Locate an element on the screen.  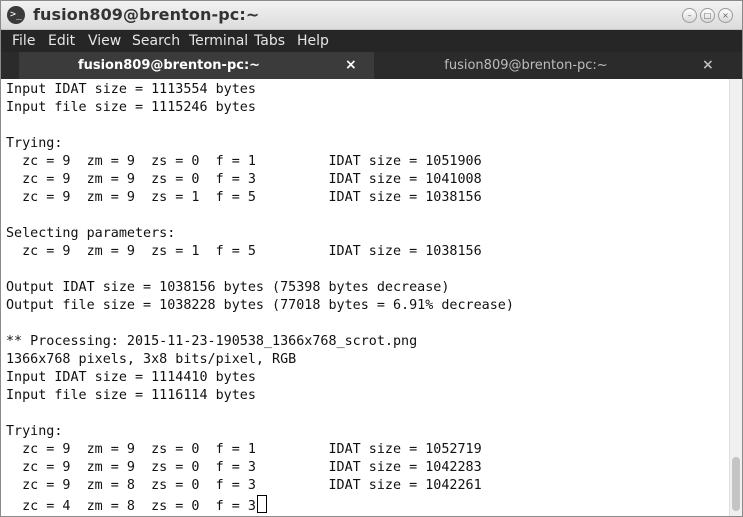
menu-file: File is located at coordinates (23, 41).